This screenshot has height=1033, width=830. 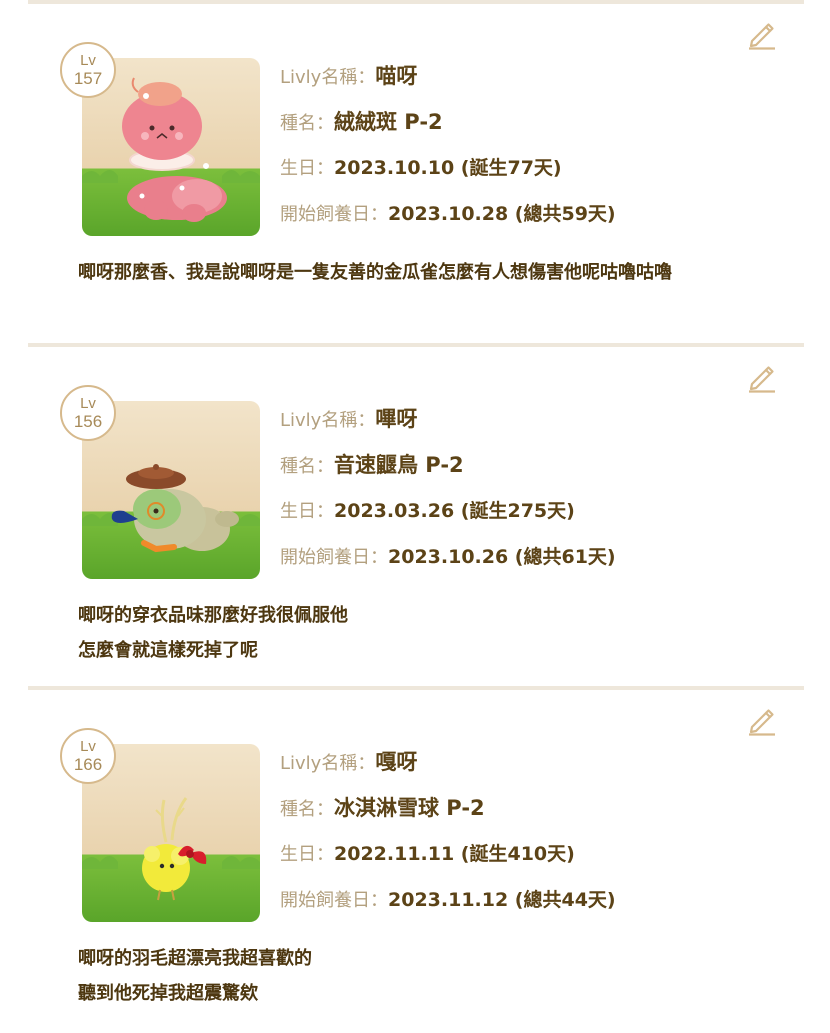 I want to click on species-row: 種名：冰淇淋雪球 P-2, so click(x=448, y=811).